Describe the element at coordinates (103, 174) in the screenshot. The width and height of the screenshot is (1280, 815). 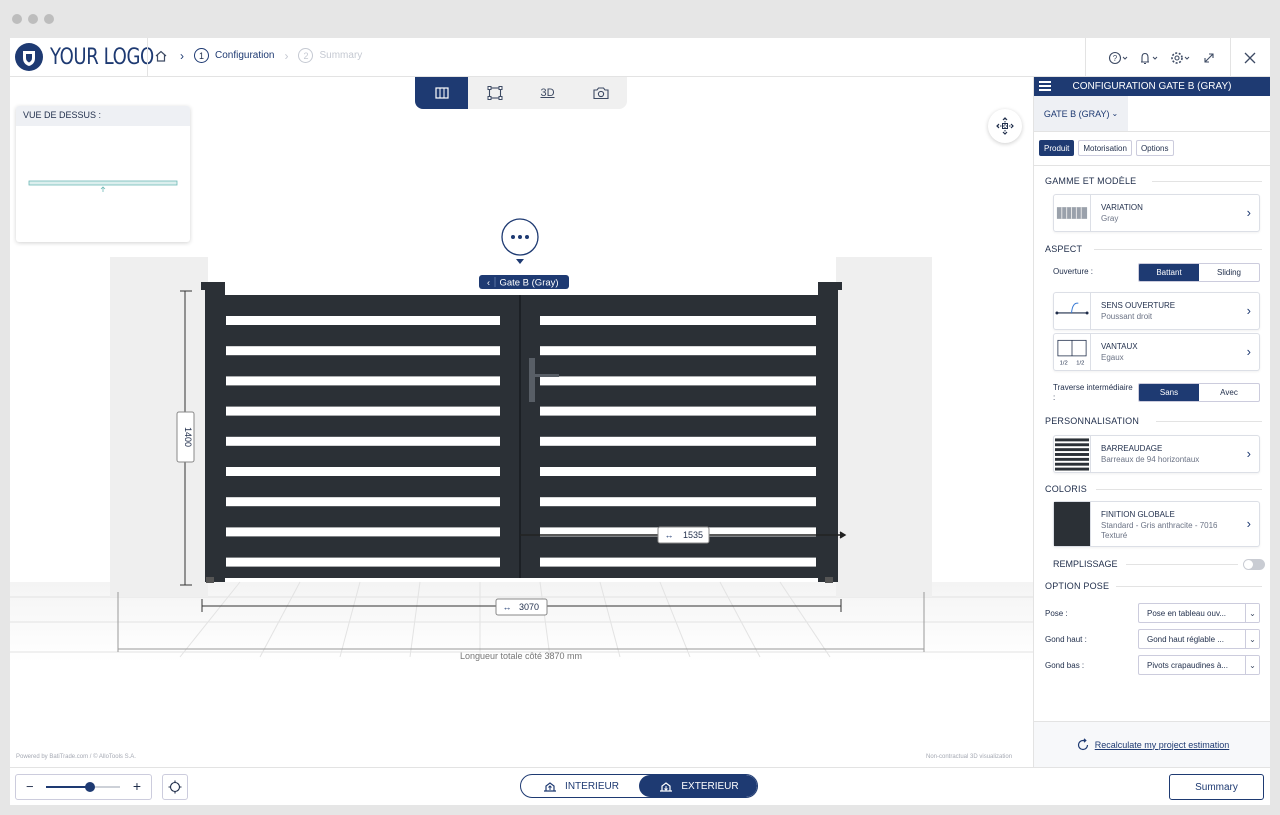
I see `top-view-panel: VUE DE DESSUS :` at that location.